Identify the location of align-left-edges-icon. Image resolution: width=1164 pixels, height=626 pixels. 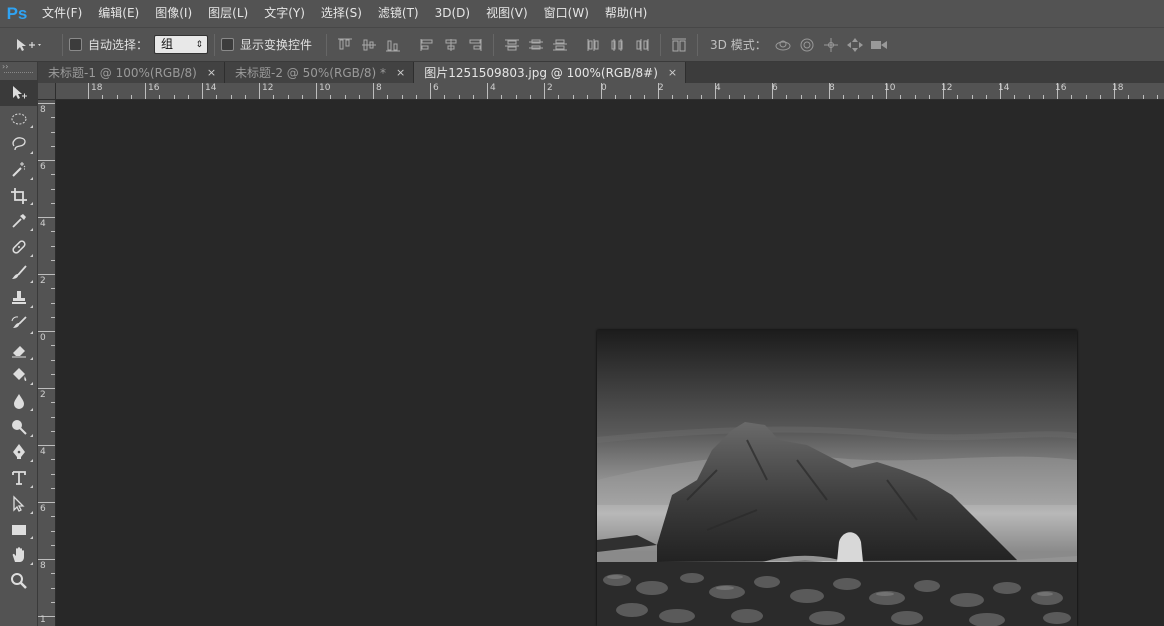
(427, 45).